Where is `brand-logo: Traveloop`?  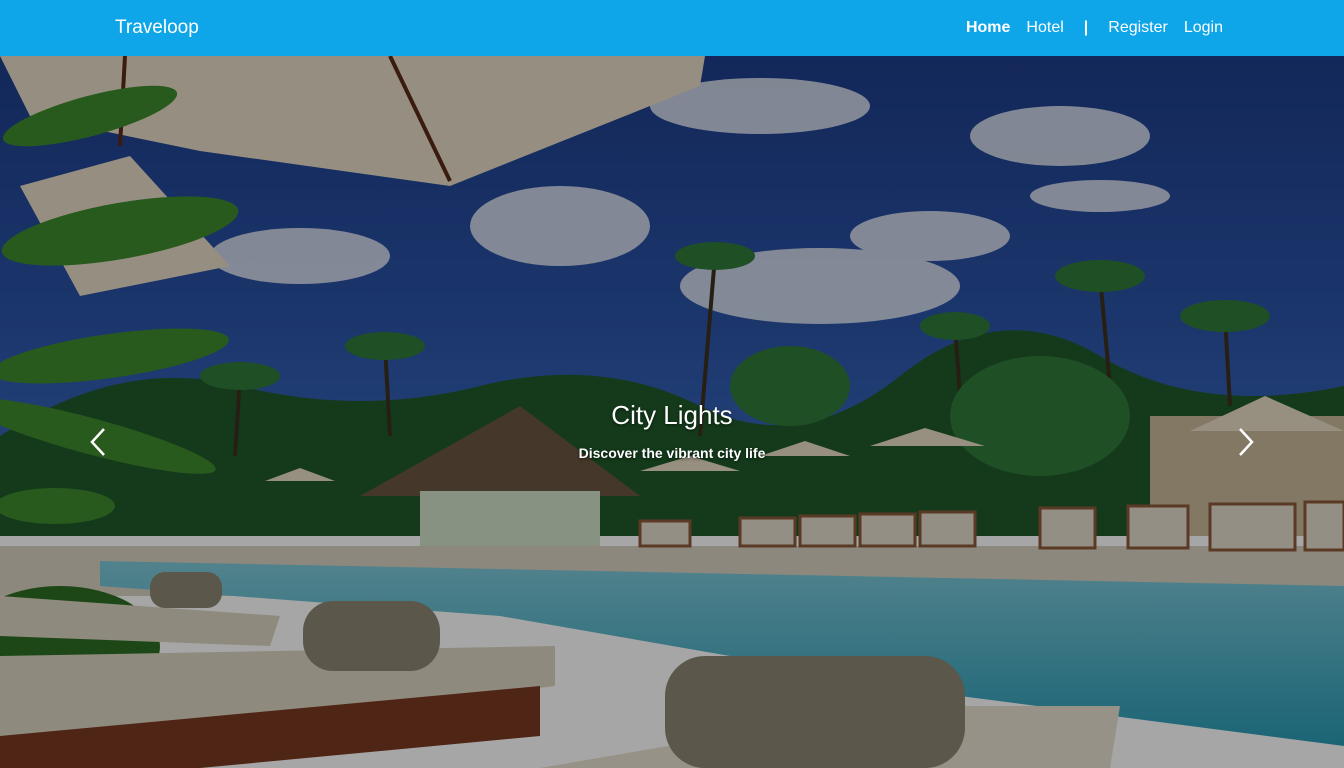
brand-logo: Traveloop is located at coordinates (157, 28).